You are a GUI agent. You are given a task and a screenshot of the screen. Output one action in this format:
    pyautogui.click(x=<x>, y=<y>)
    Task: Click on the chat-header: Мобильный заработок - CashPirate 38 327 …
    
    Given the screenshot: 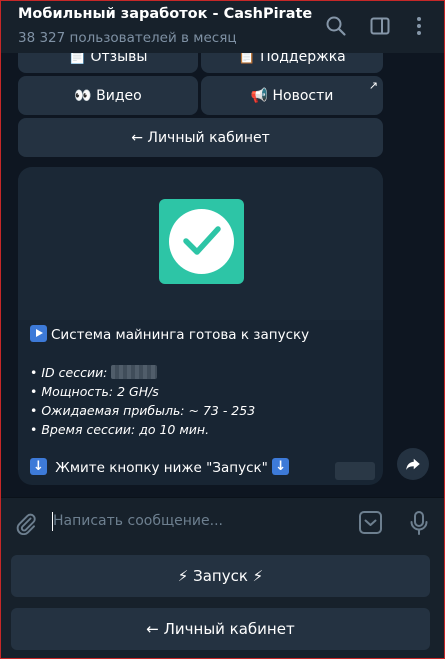 What is the action you would take?
    pyautogui.click(x=222, y=26)
    